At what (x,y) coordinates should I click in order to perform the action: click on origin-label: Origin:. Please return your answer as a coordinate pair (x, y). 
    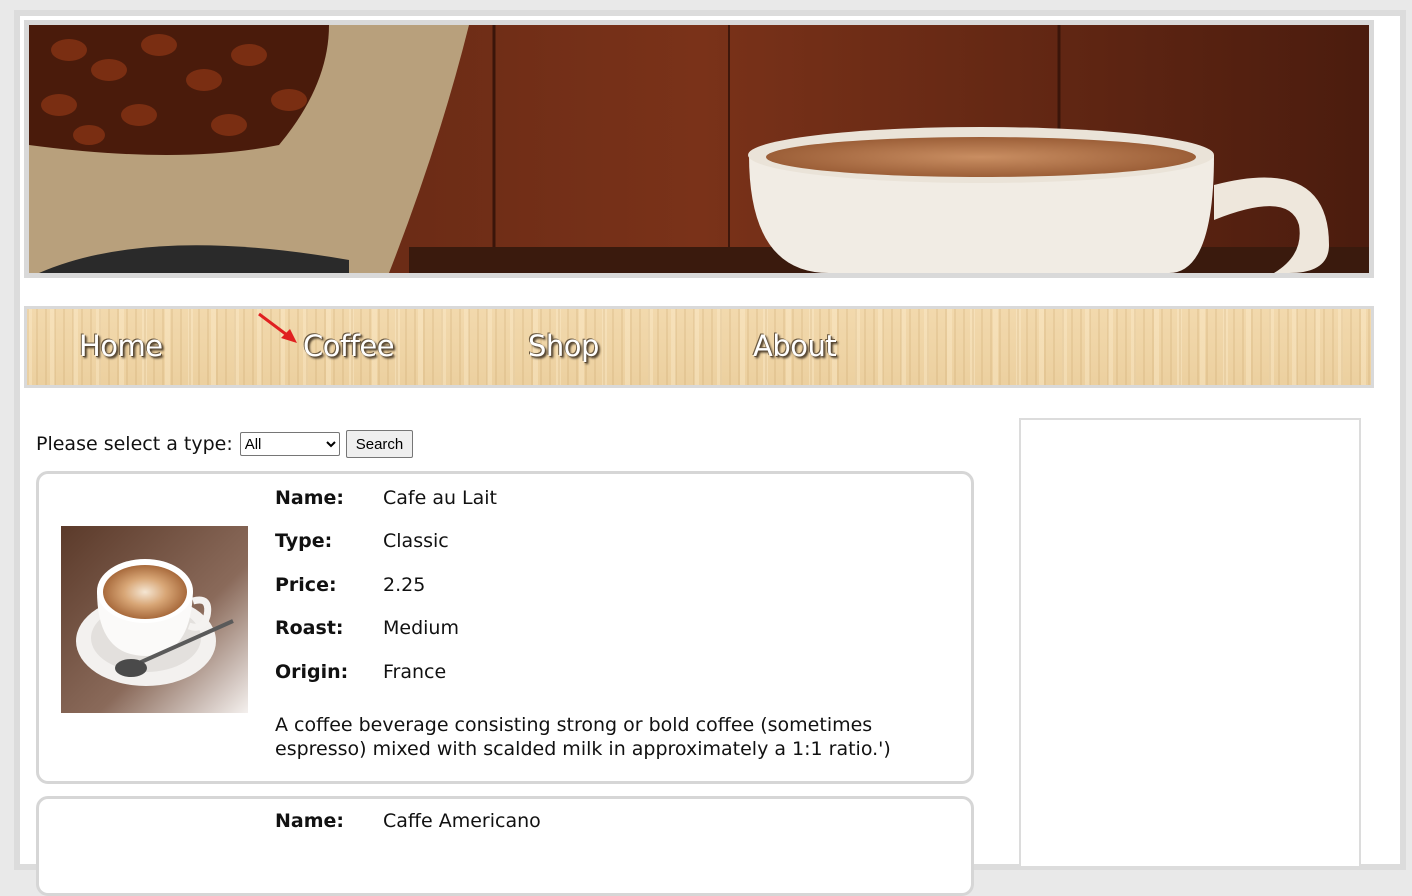
    Looking at the image, I should click on (312, 672).